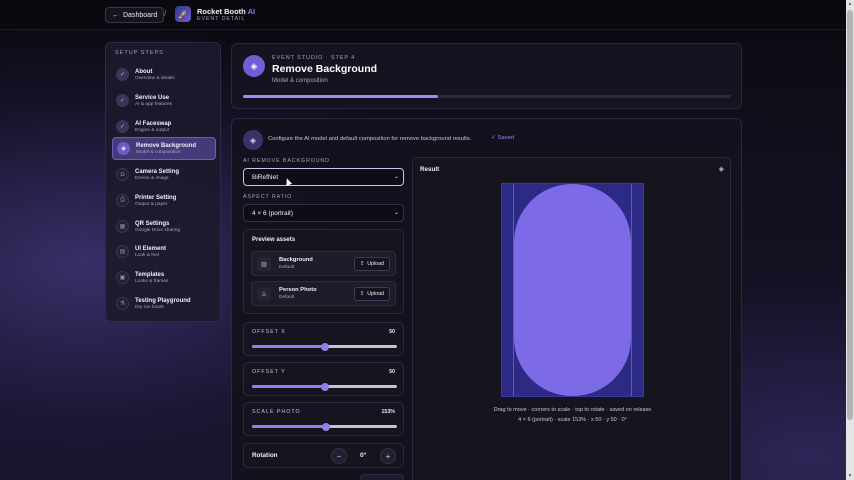 The width and height of the screenshot is (854, 480). I want to click on offset-y-slider, so click(324, 386).